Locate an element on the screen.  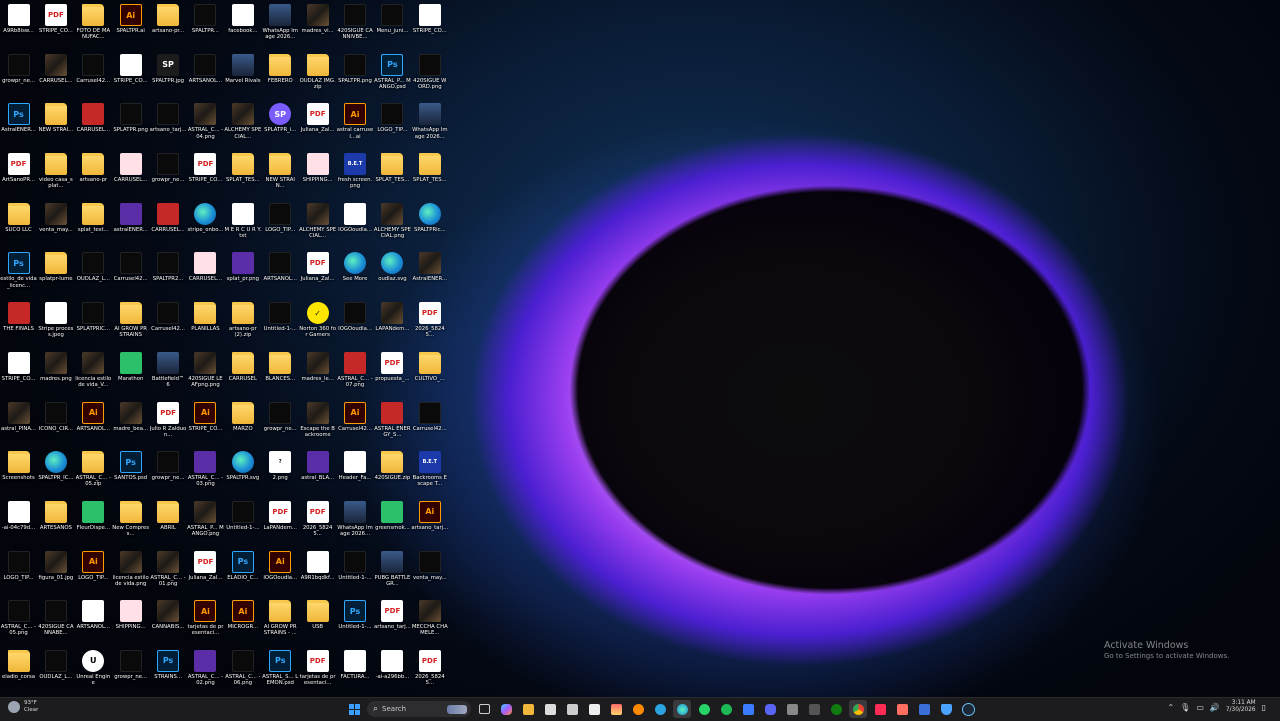
desktop-icon: oudlaz.svg is located at coordinates (392, 272).